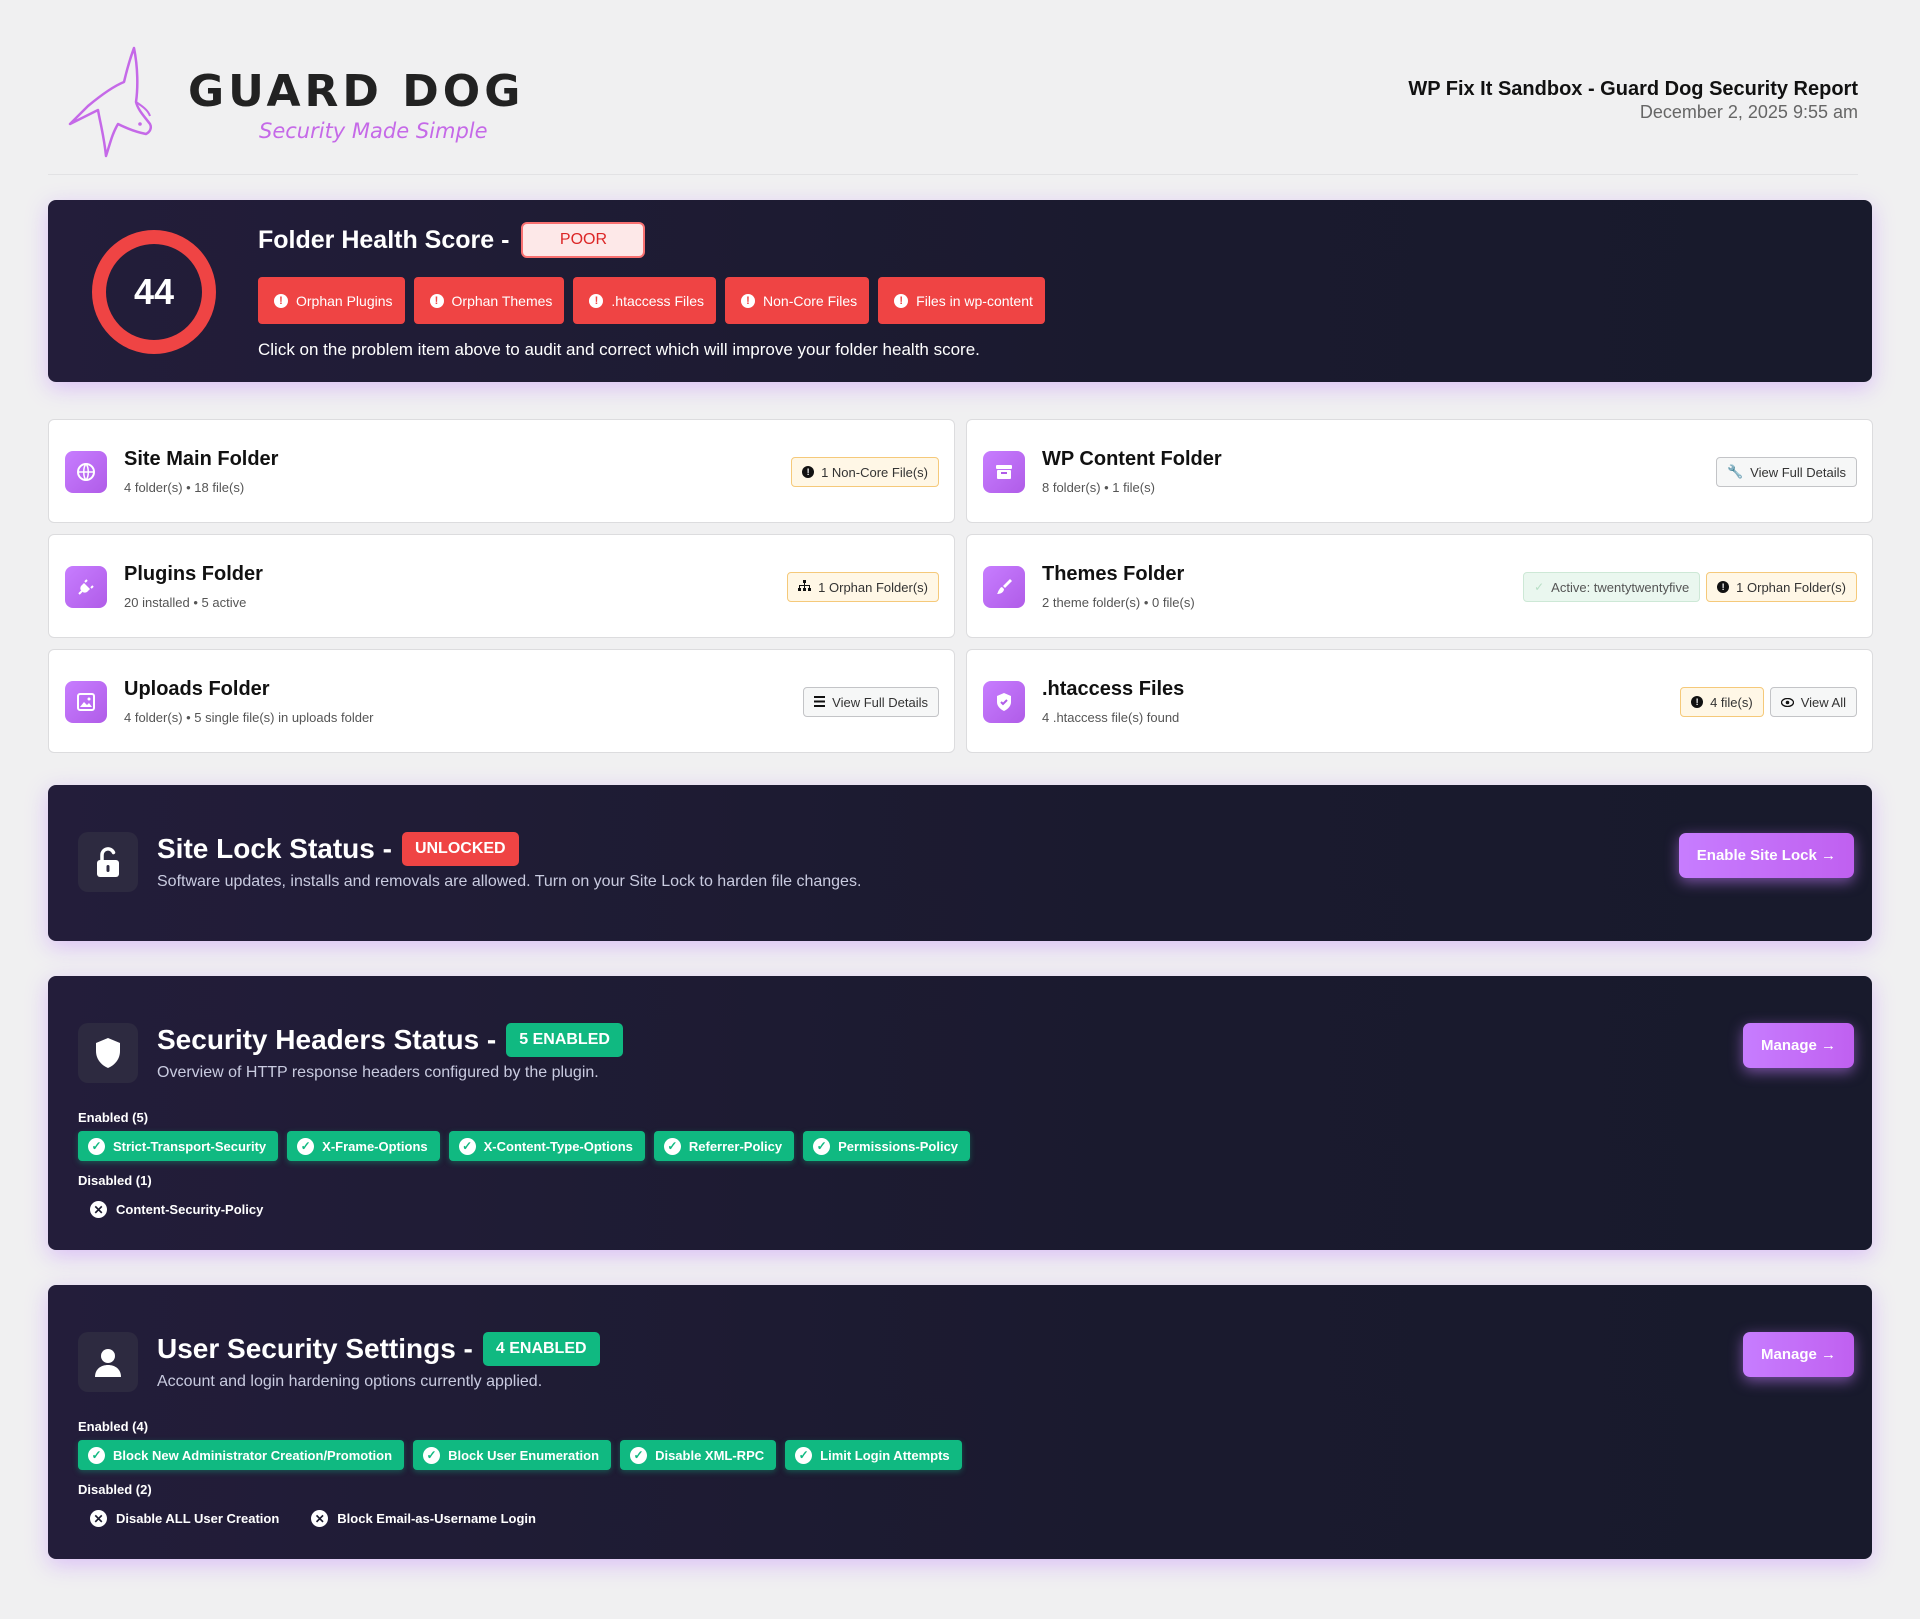  Describe the element at coordinates (1768, 702) in the screenshot. I see `folder-badges: ! 4 file(s) View All` at that location.